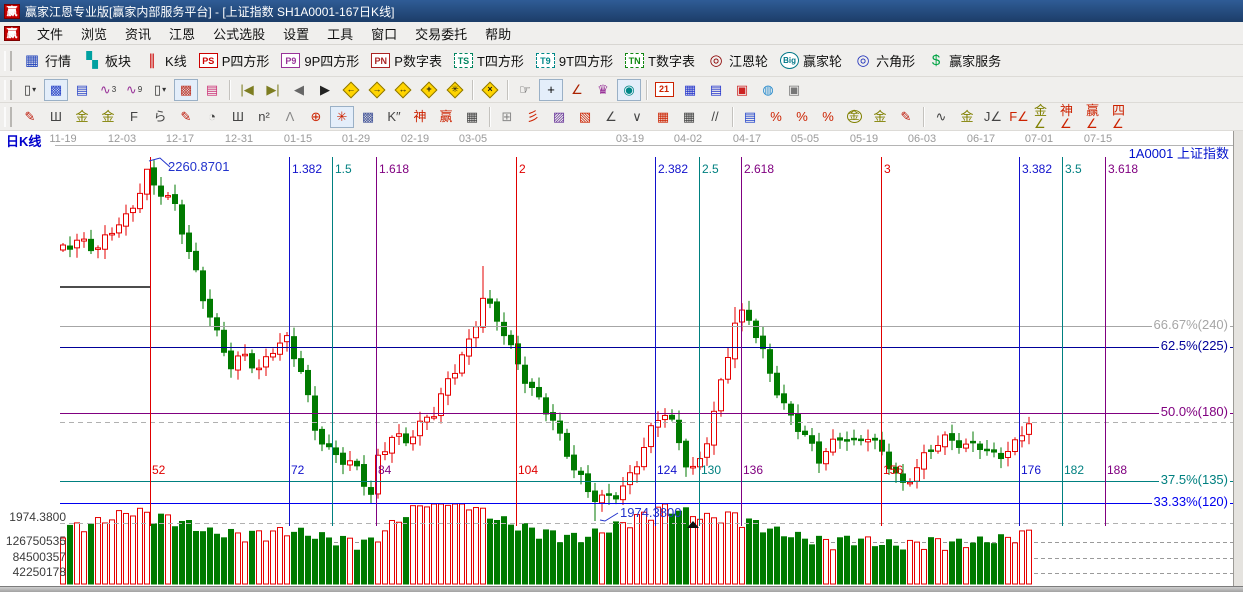  What do you see at coordinates (574, 60) in the screenshot?
I see `9t-square-button: T9 9T四方形` at bounding box center [574, 60].